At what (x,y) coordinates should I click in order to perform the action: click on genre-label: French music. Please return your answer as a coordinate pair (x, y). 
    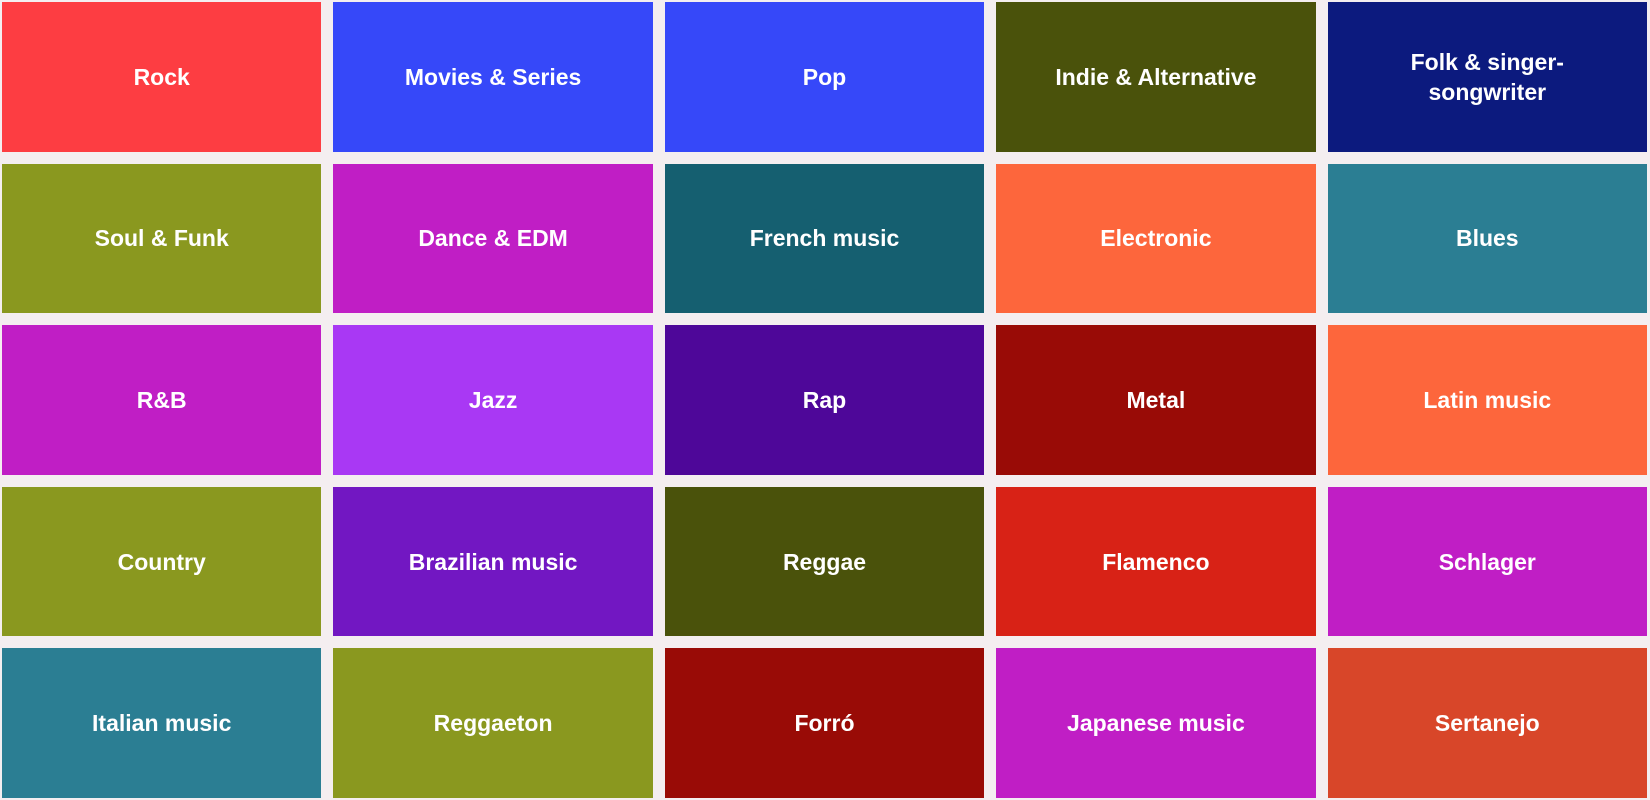
    Looking at the image, I should click on (824, 238).